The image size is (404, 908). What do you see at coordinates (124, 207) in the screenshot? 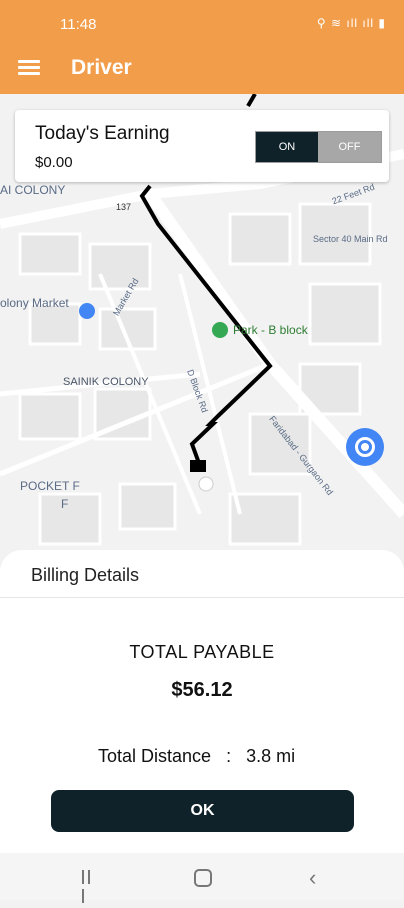
I see `map-label-route: 137` at bounding box center [124, 207].